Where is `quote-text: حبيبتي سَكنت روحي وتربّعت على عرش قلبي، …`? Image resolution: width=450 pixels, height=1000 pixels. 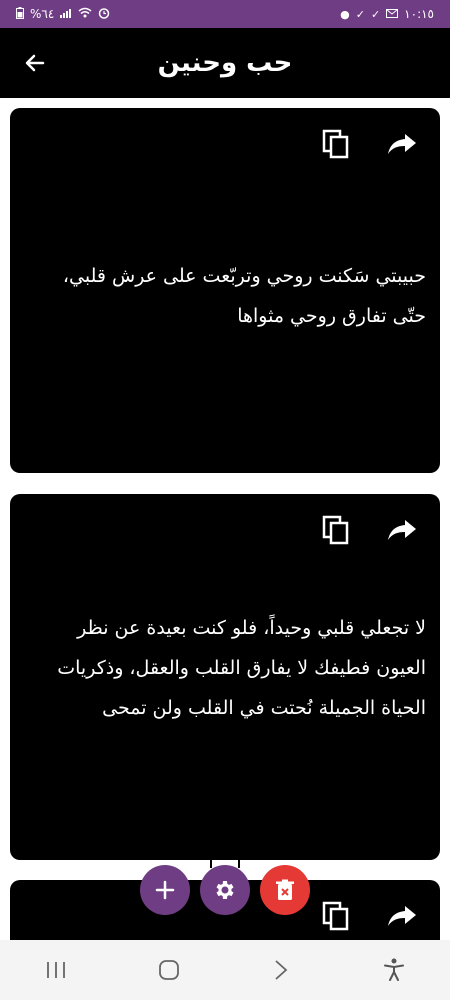
quote-text: حبيبتي سَكنت روحي وتربّعت على عرش قلبي، … is located at coordinates (244, 296).